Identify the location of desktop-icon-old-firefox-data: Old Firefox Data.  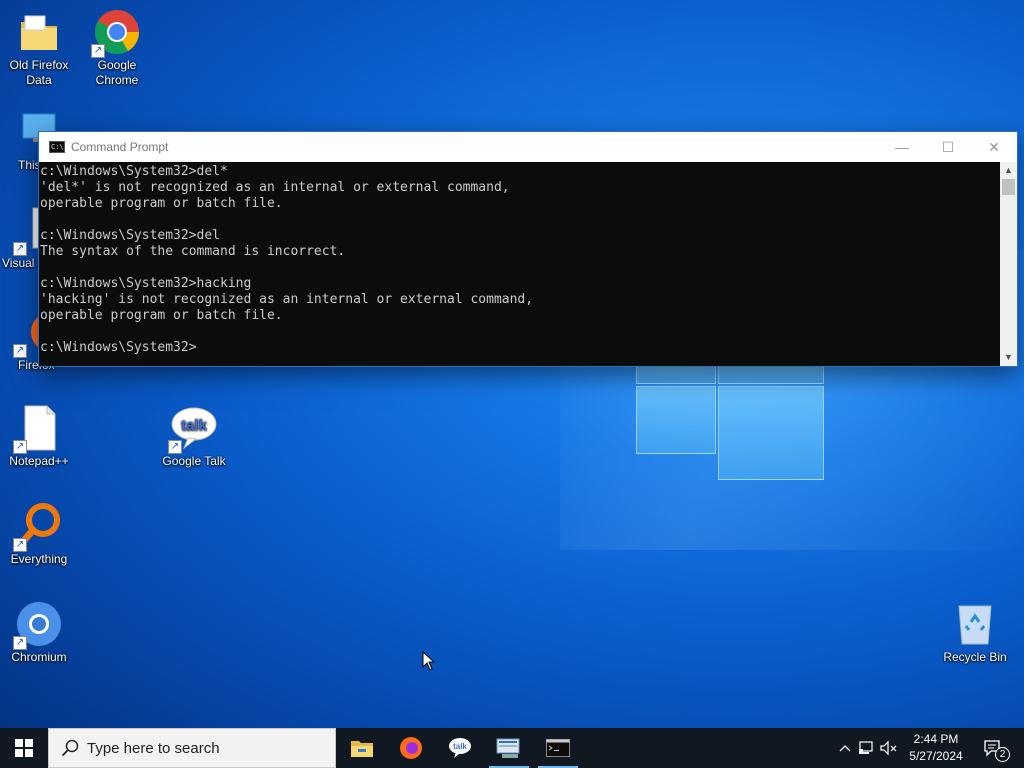
(39, 48).